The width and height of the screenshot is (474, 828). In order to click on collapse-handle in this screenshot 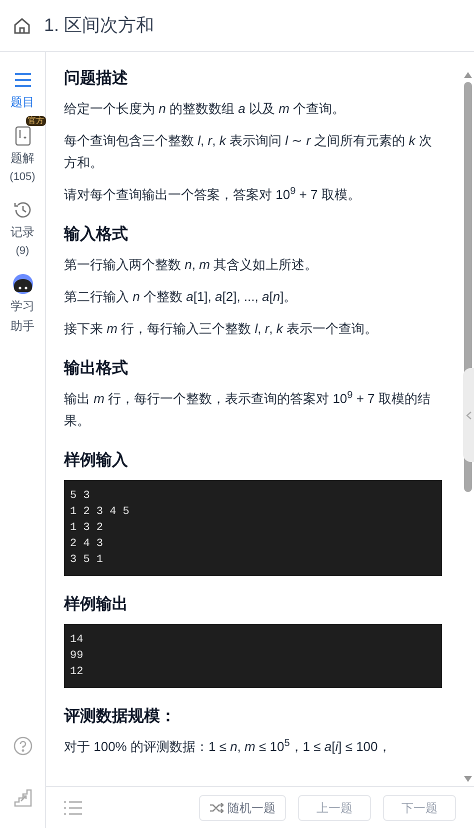, I will do `click(468, 415)`.